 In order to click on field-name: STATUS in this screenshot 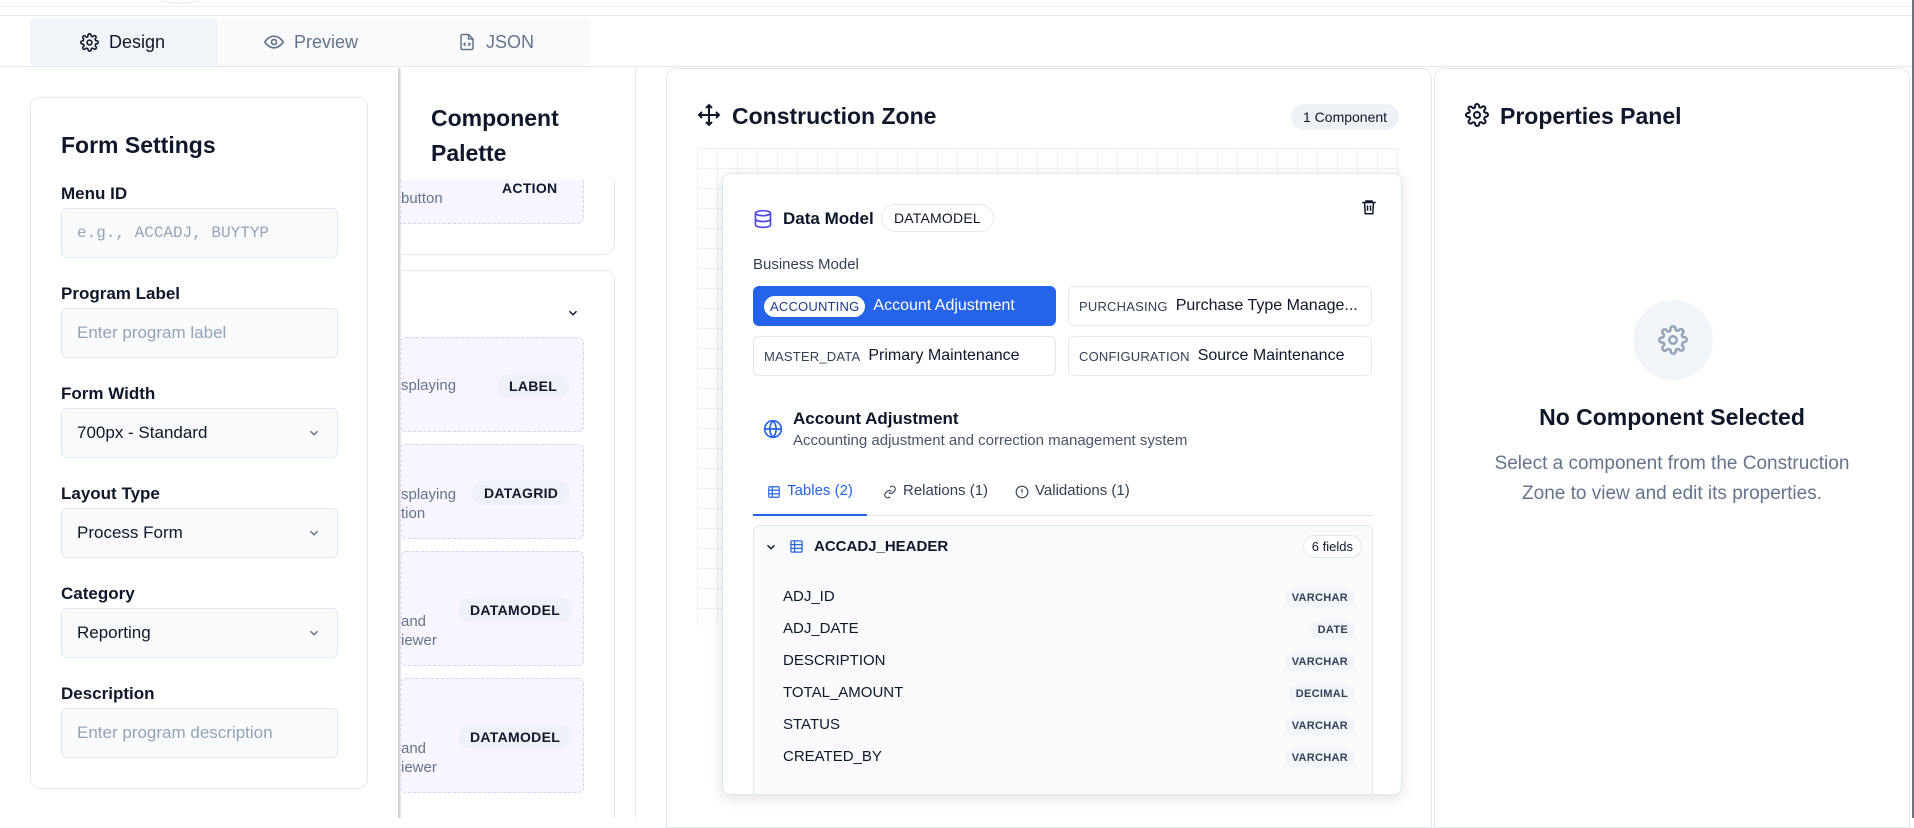, I will do `click(811, 724)`.